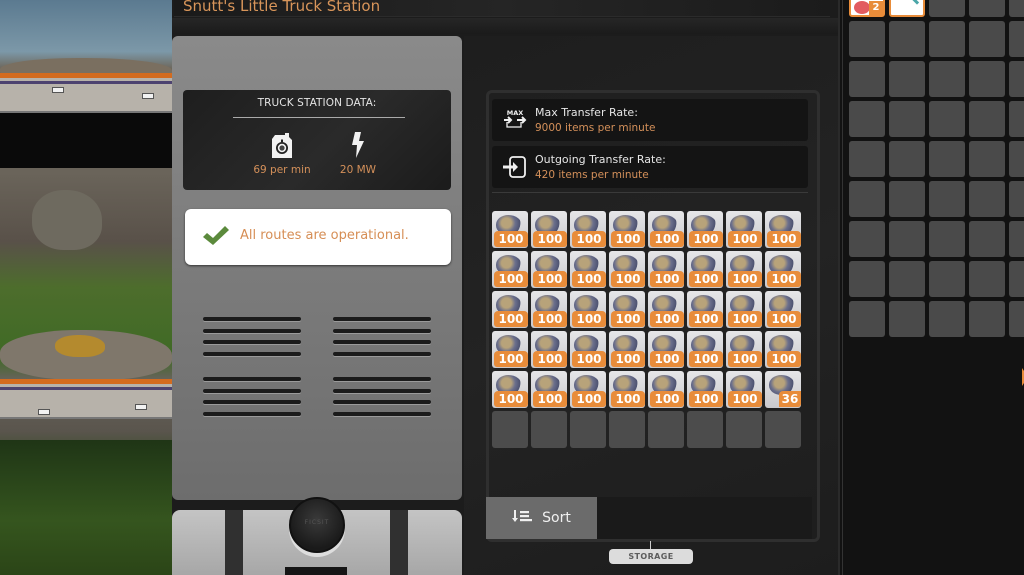  What do you see at coordinates (783, 389) in the screenshot?
I see `storage-slot-ore: 36` at bounding box center [783, 389].